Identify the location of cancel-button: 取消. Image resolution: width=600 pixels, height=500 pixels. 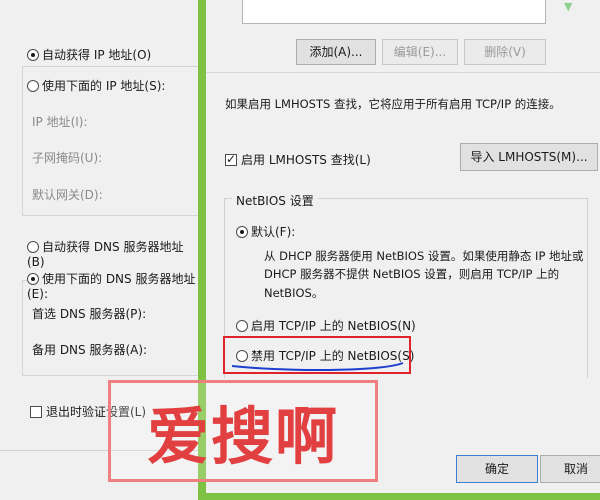
(570, 469).